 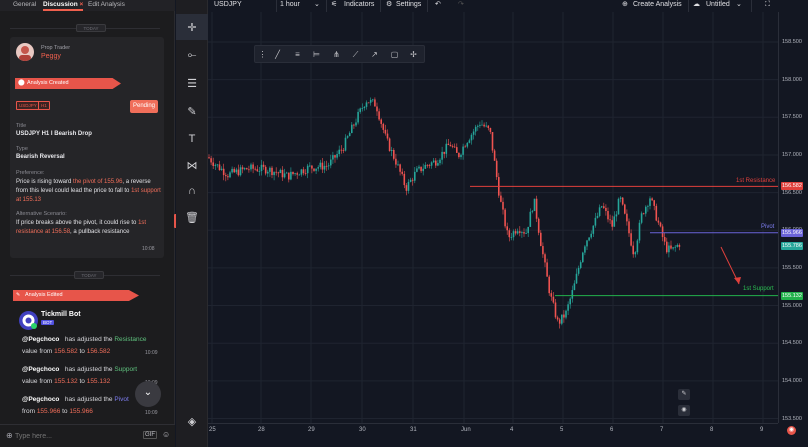 What do you see at coordinates (262, 54) in the screenshot?
I see `drag-handle-icon: ⋮` at bounding box center [262, 54].